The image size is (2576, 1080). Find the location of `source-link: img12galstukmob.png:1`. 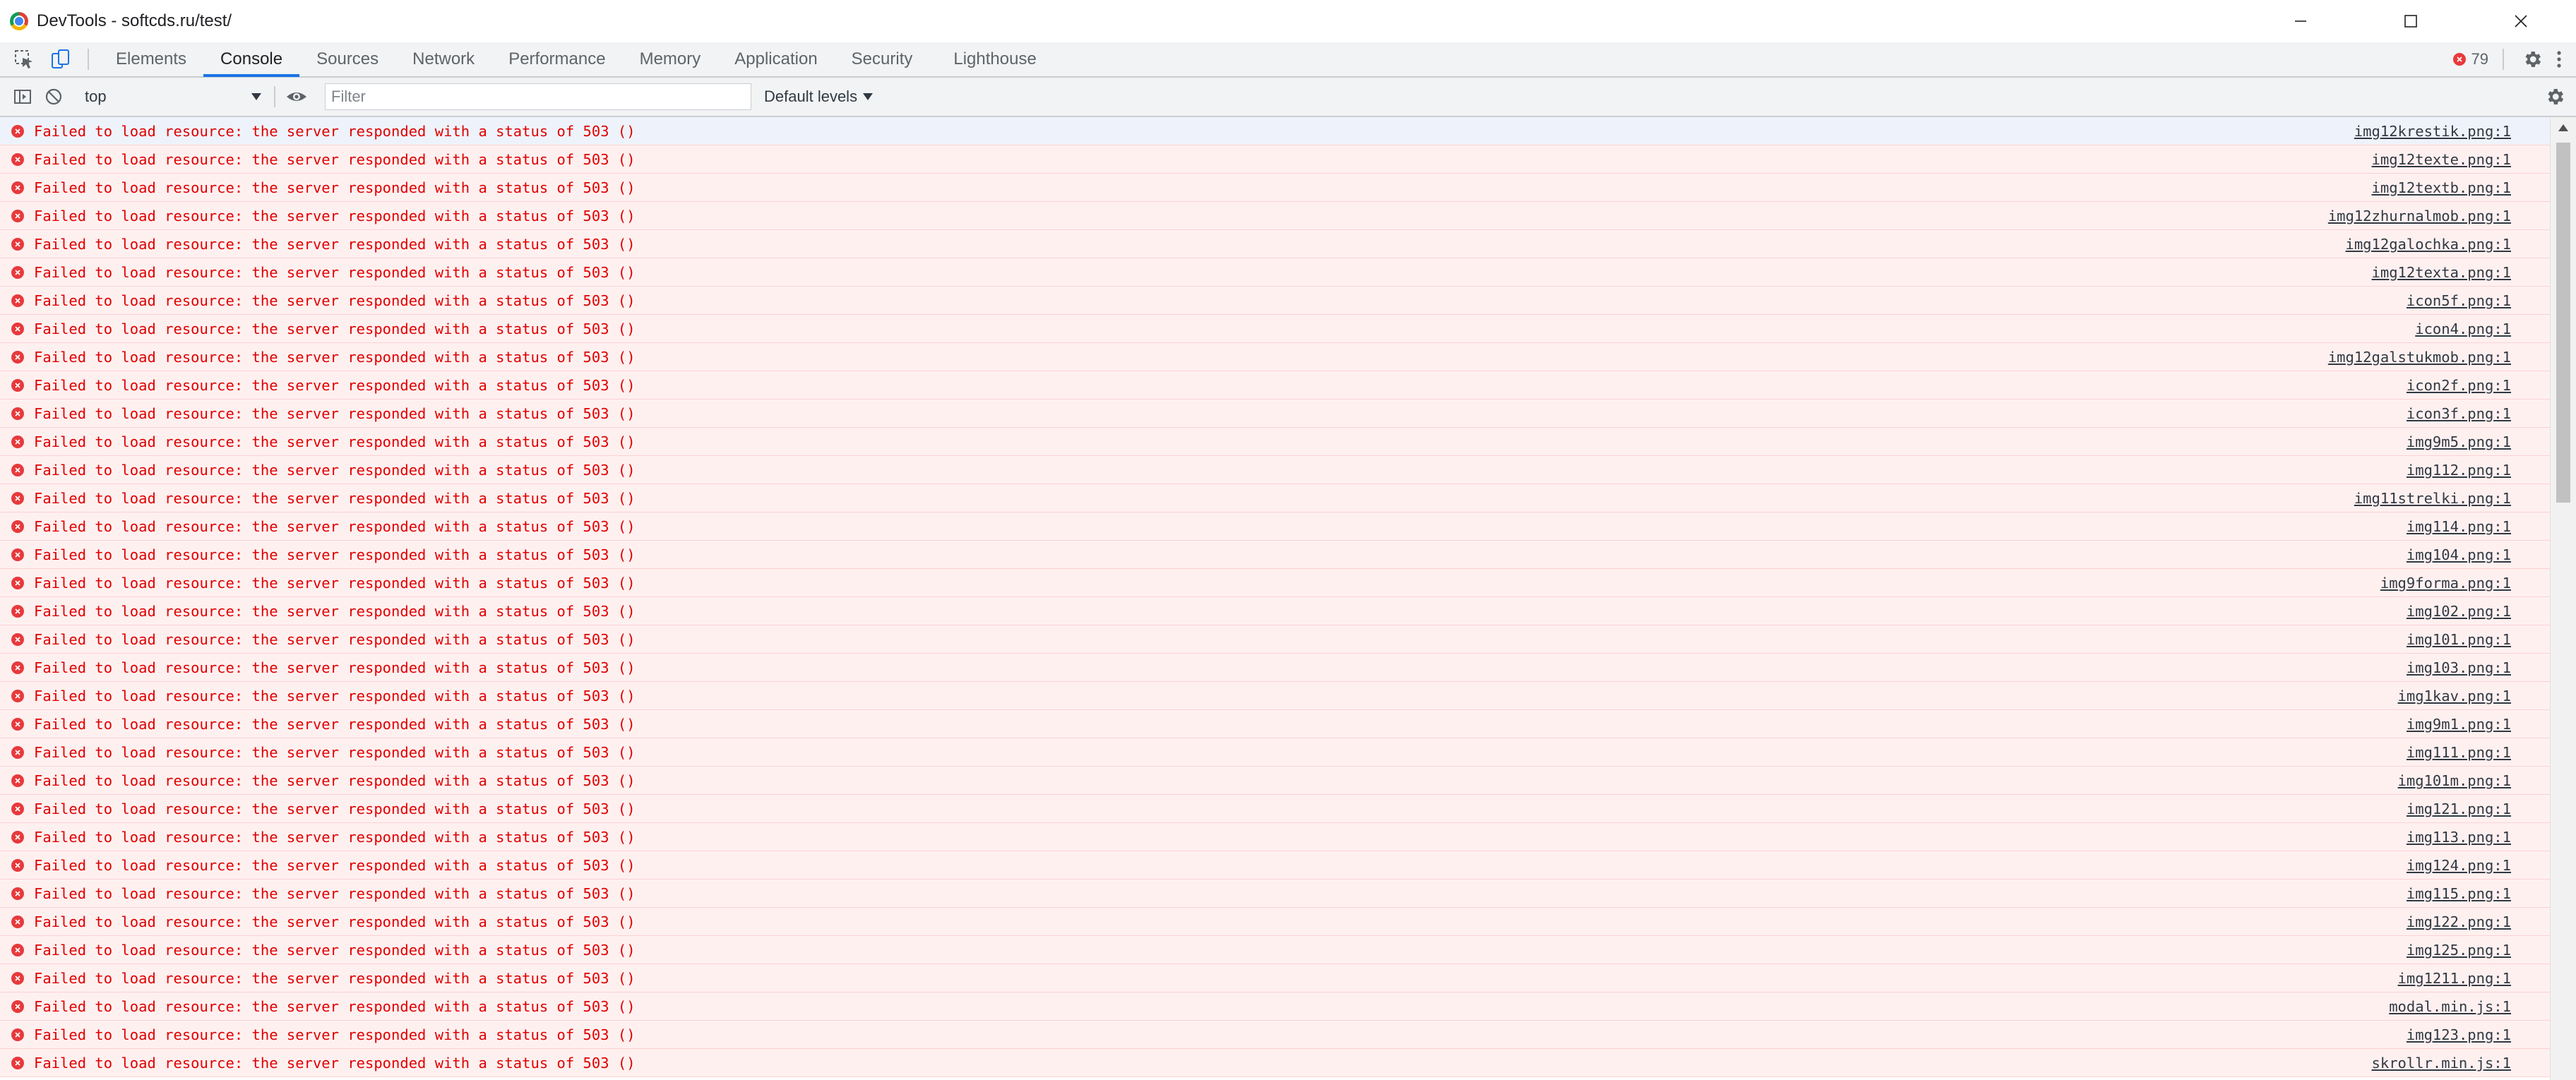

source-link: img12galstukmob.png:1 is located at coordinates (2419, 358).